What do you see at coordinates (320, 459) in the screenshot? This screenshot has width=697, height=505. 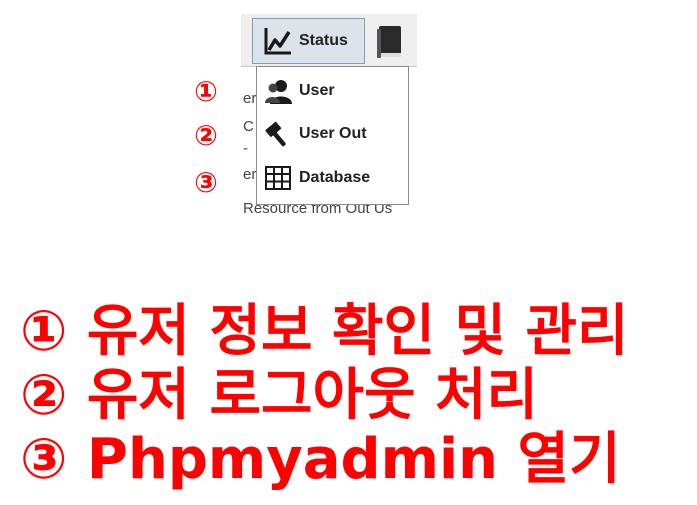 I see `legend-line-3: ③ Phpmyadmin 열기` at bounding box center [320, 459].